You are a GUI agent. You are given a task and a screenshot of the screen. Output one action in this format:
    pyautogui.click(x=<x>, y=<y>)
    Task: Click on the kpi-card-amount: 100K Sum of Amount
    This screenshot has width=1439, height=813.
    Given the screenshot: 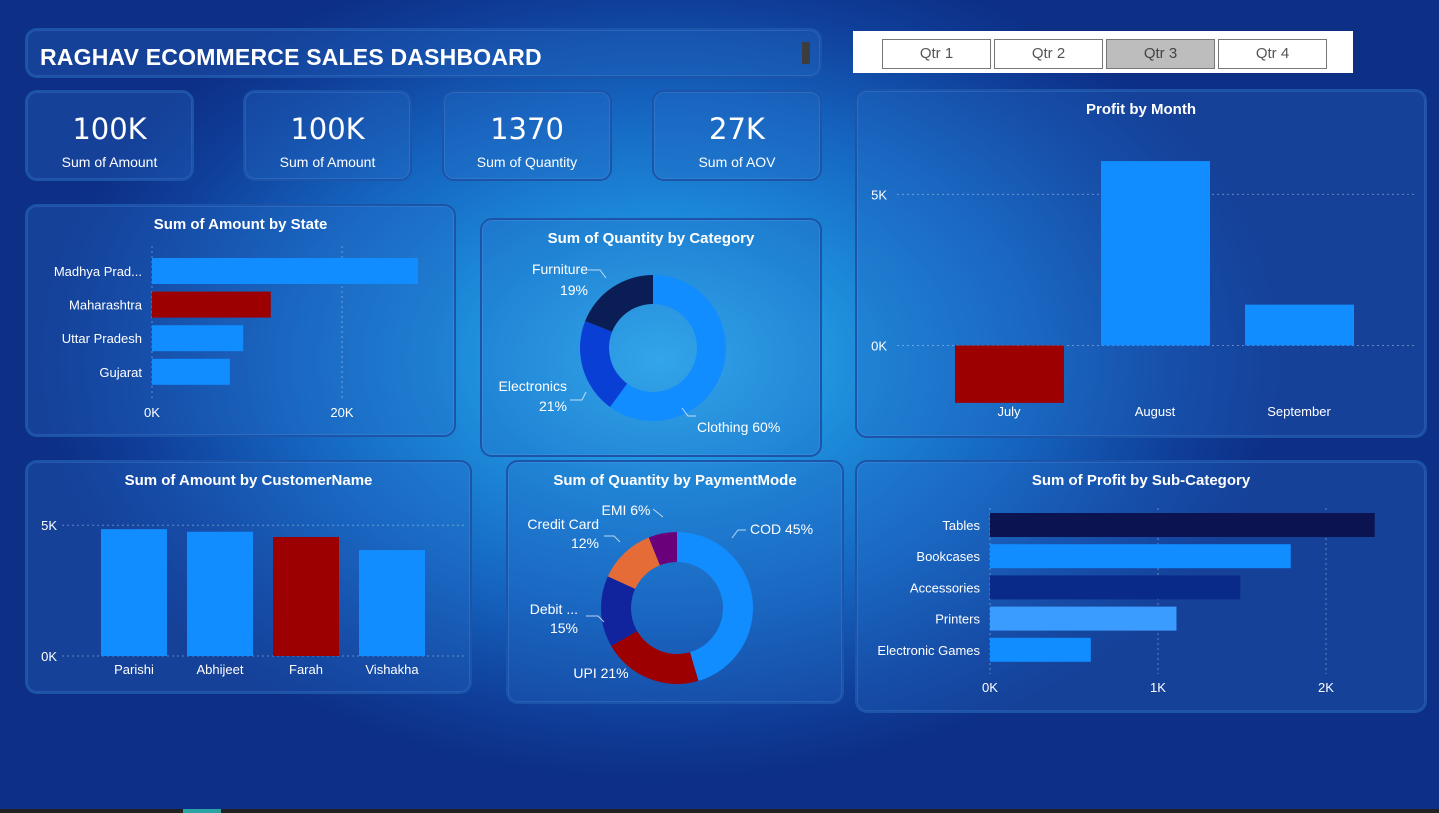 What is the action you would take?
    pyautogui.click(x=109, y=135)
    